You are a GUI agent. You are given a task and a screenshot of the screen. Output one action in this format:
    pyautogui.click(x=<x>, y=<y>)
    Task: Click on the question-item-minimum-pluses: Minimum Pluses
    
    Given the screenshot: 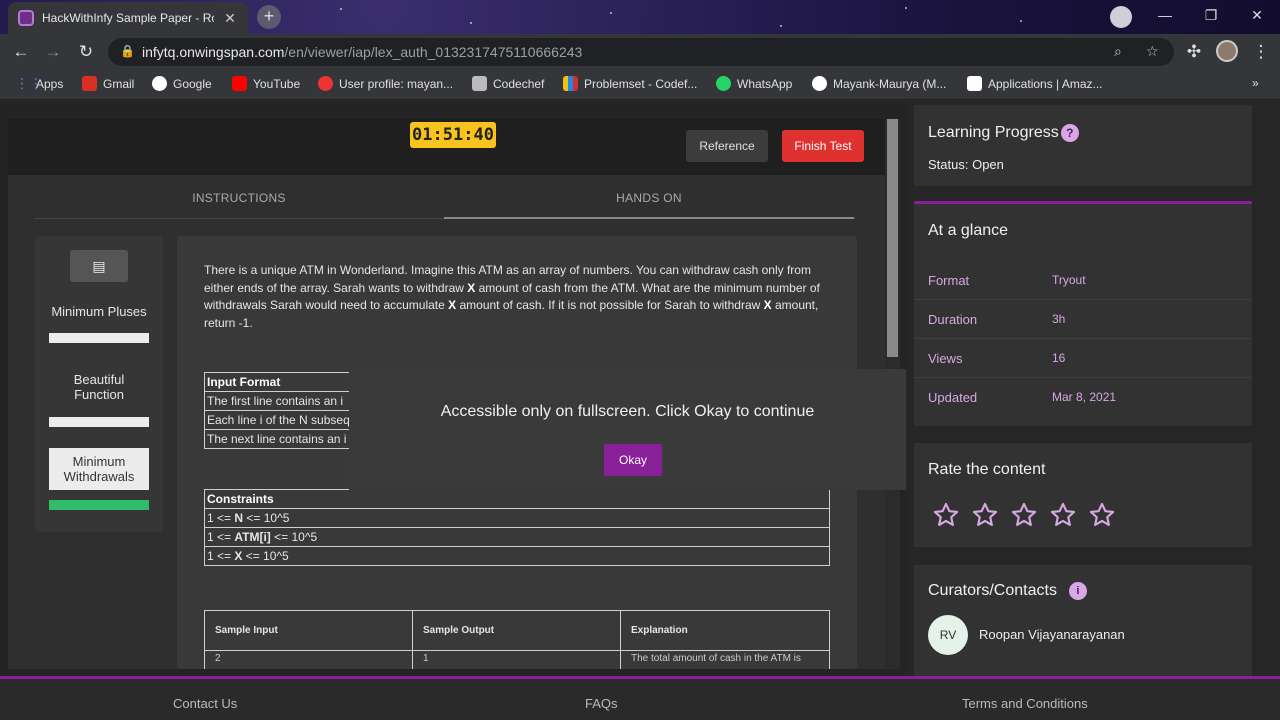 What is the action you would take?
    pyautogui.click(x=99, y=311)
    